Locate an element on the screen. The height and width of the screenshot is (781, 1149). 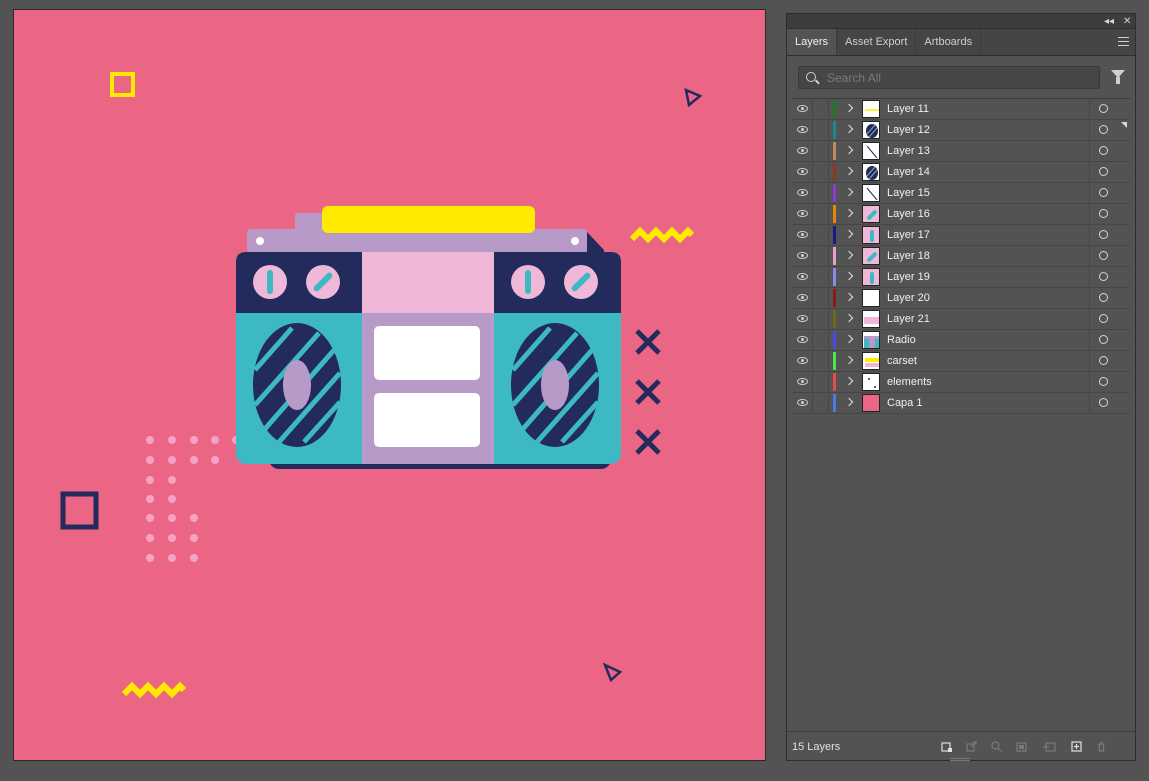
layer-row: Layer 16 is located at coordinates (961, 214).